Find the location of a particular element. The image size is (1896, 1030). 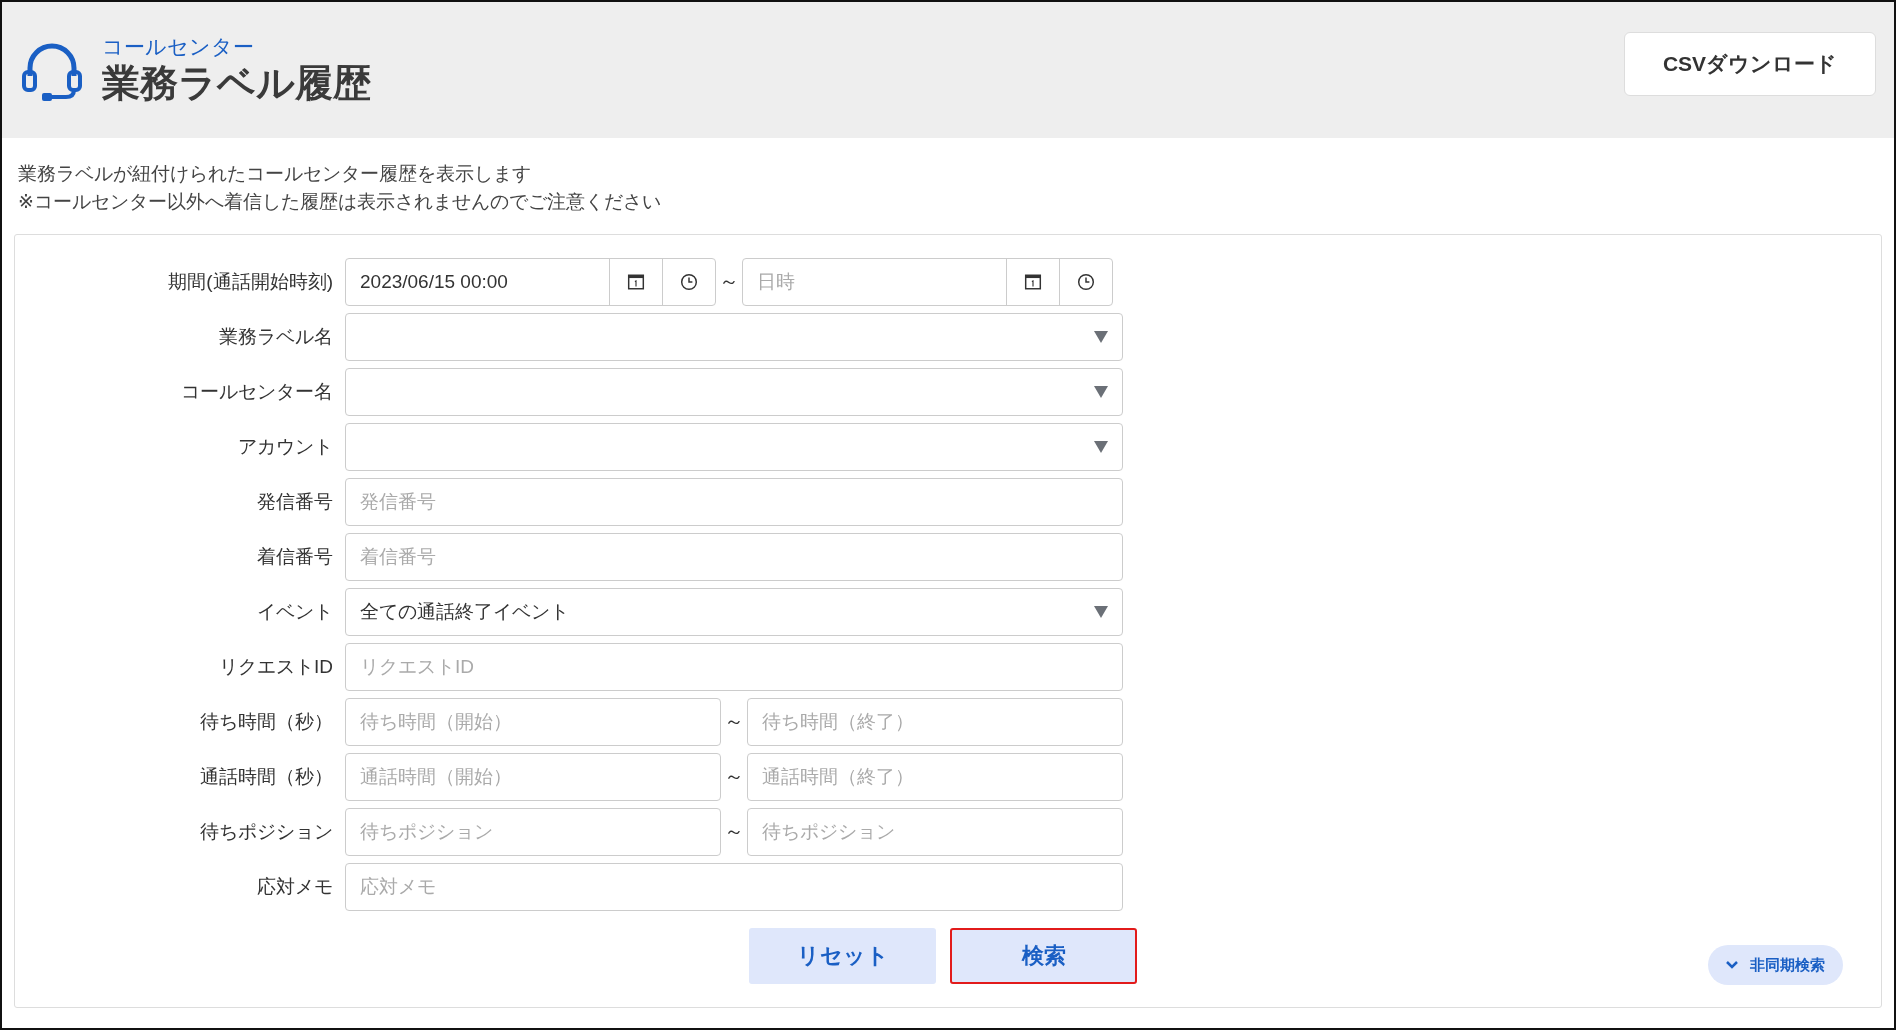

input-field: リクエストID is located at coordinates (734, 666).